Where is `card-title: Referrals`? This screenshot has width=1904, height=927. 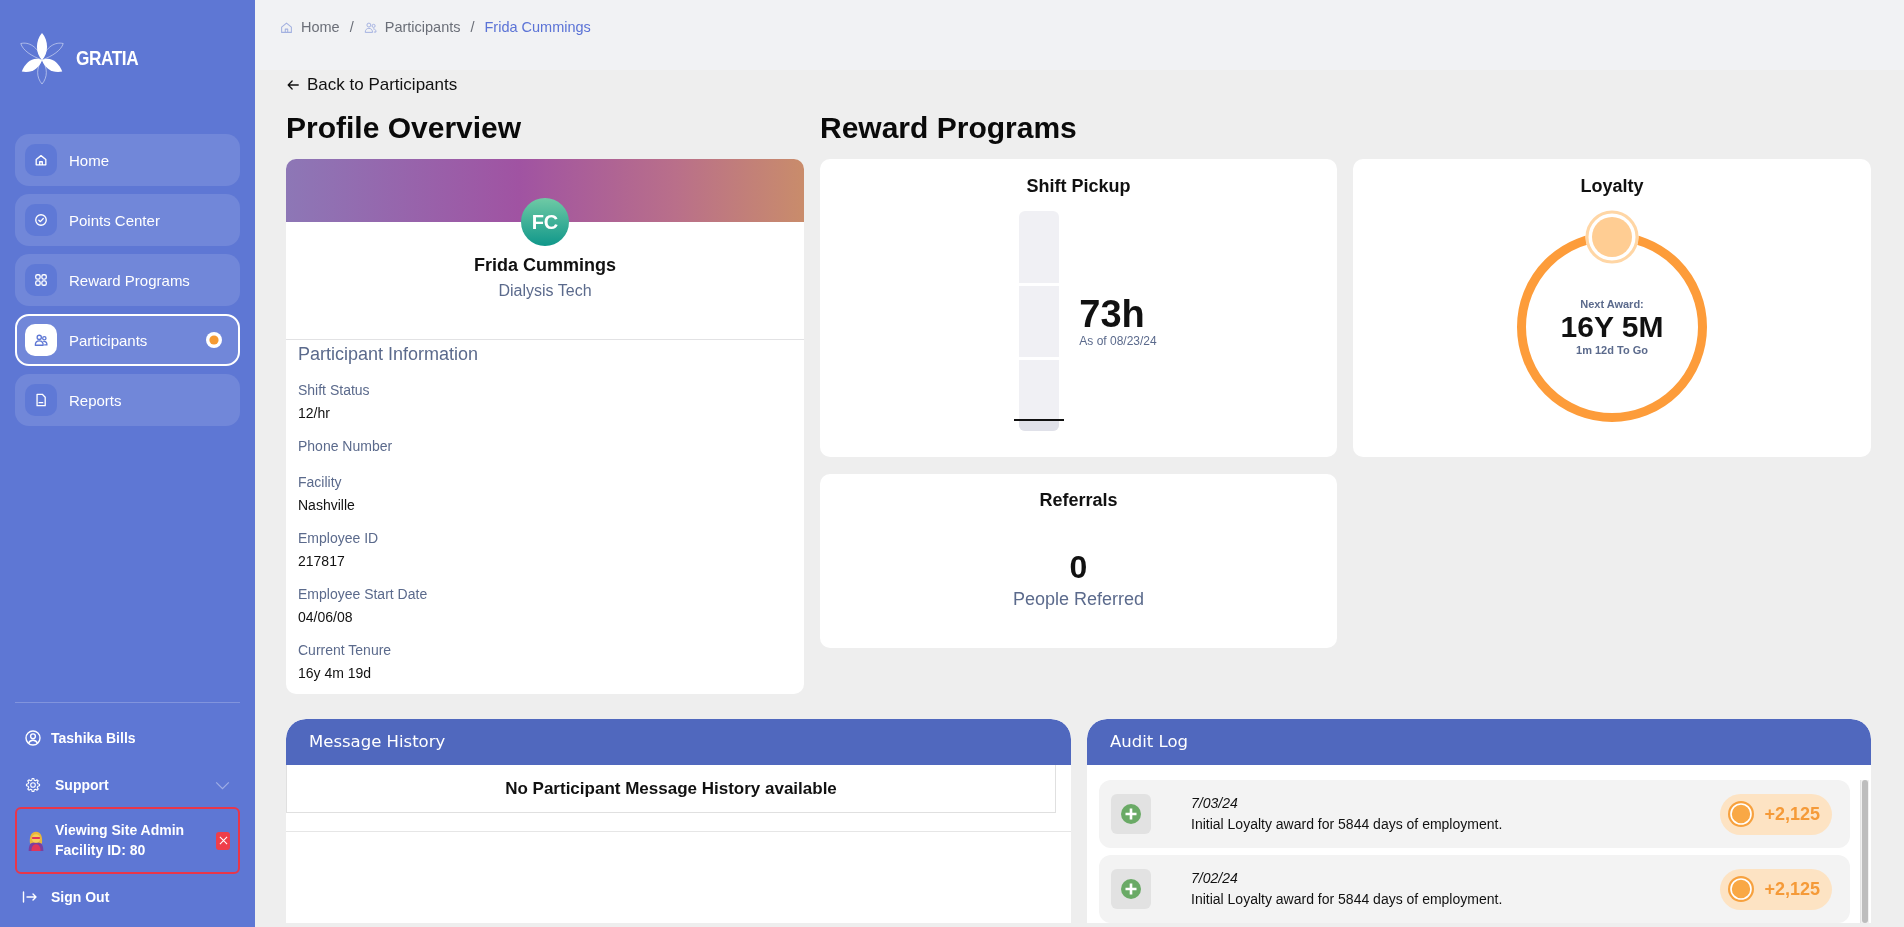 card-title: Referrals is located at coordinates (1078, 500).